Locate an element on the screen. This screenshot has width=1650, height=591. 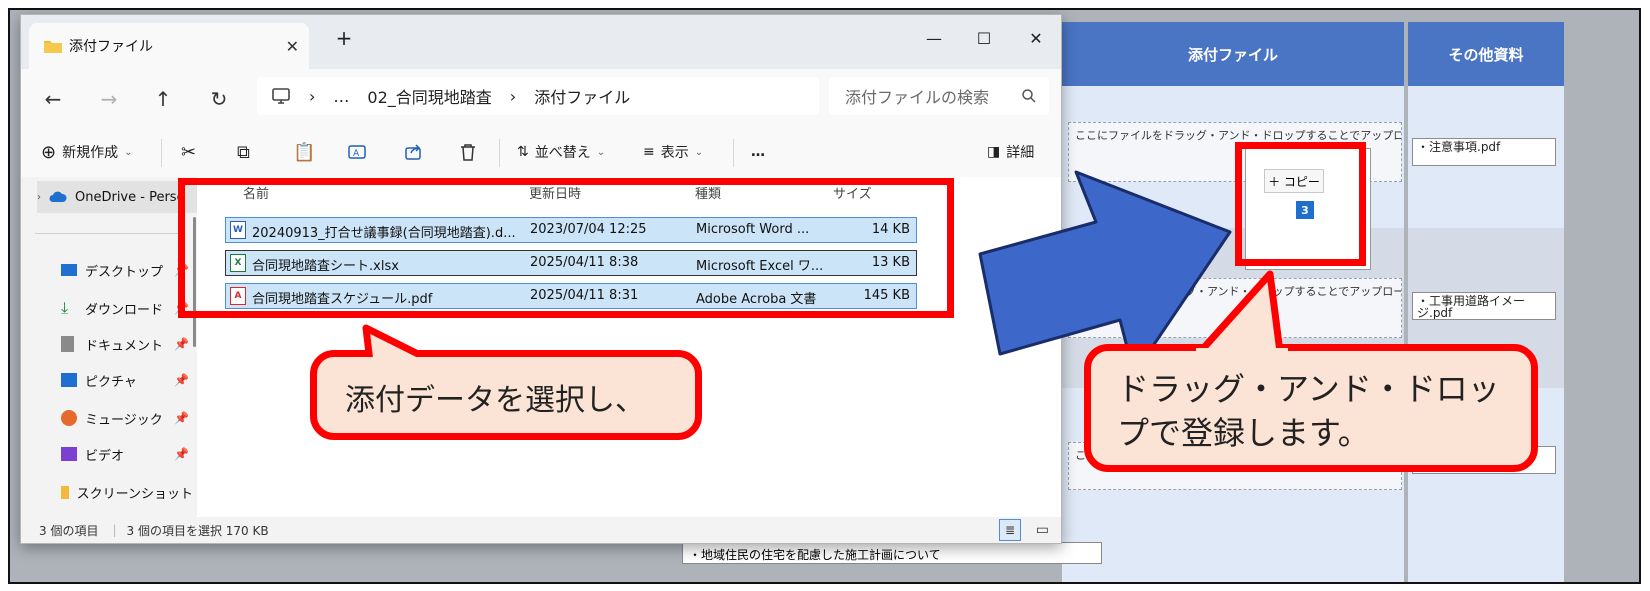
title-bar: 添付ファイル ✕ + — ☐ ✕ is located at coordinates (541, 42).